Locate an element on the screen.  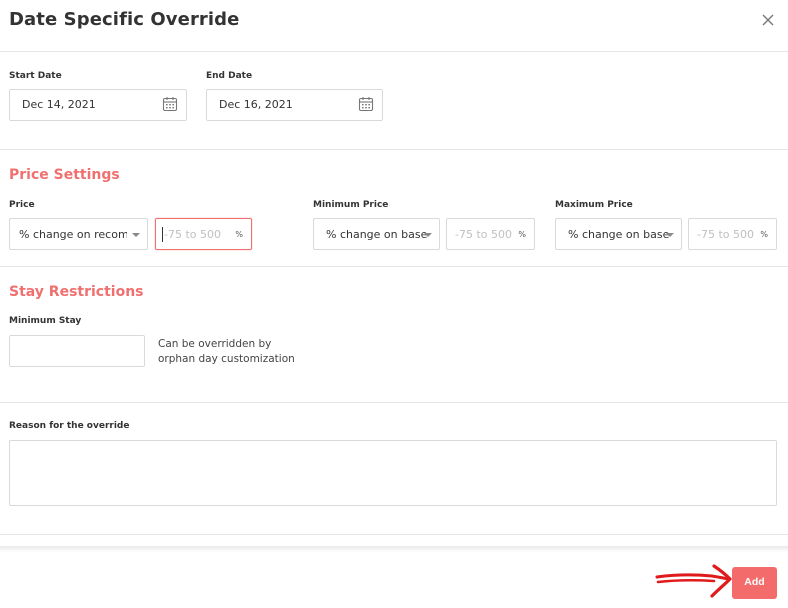
text-cursor is located at coordinates (162, 234).